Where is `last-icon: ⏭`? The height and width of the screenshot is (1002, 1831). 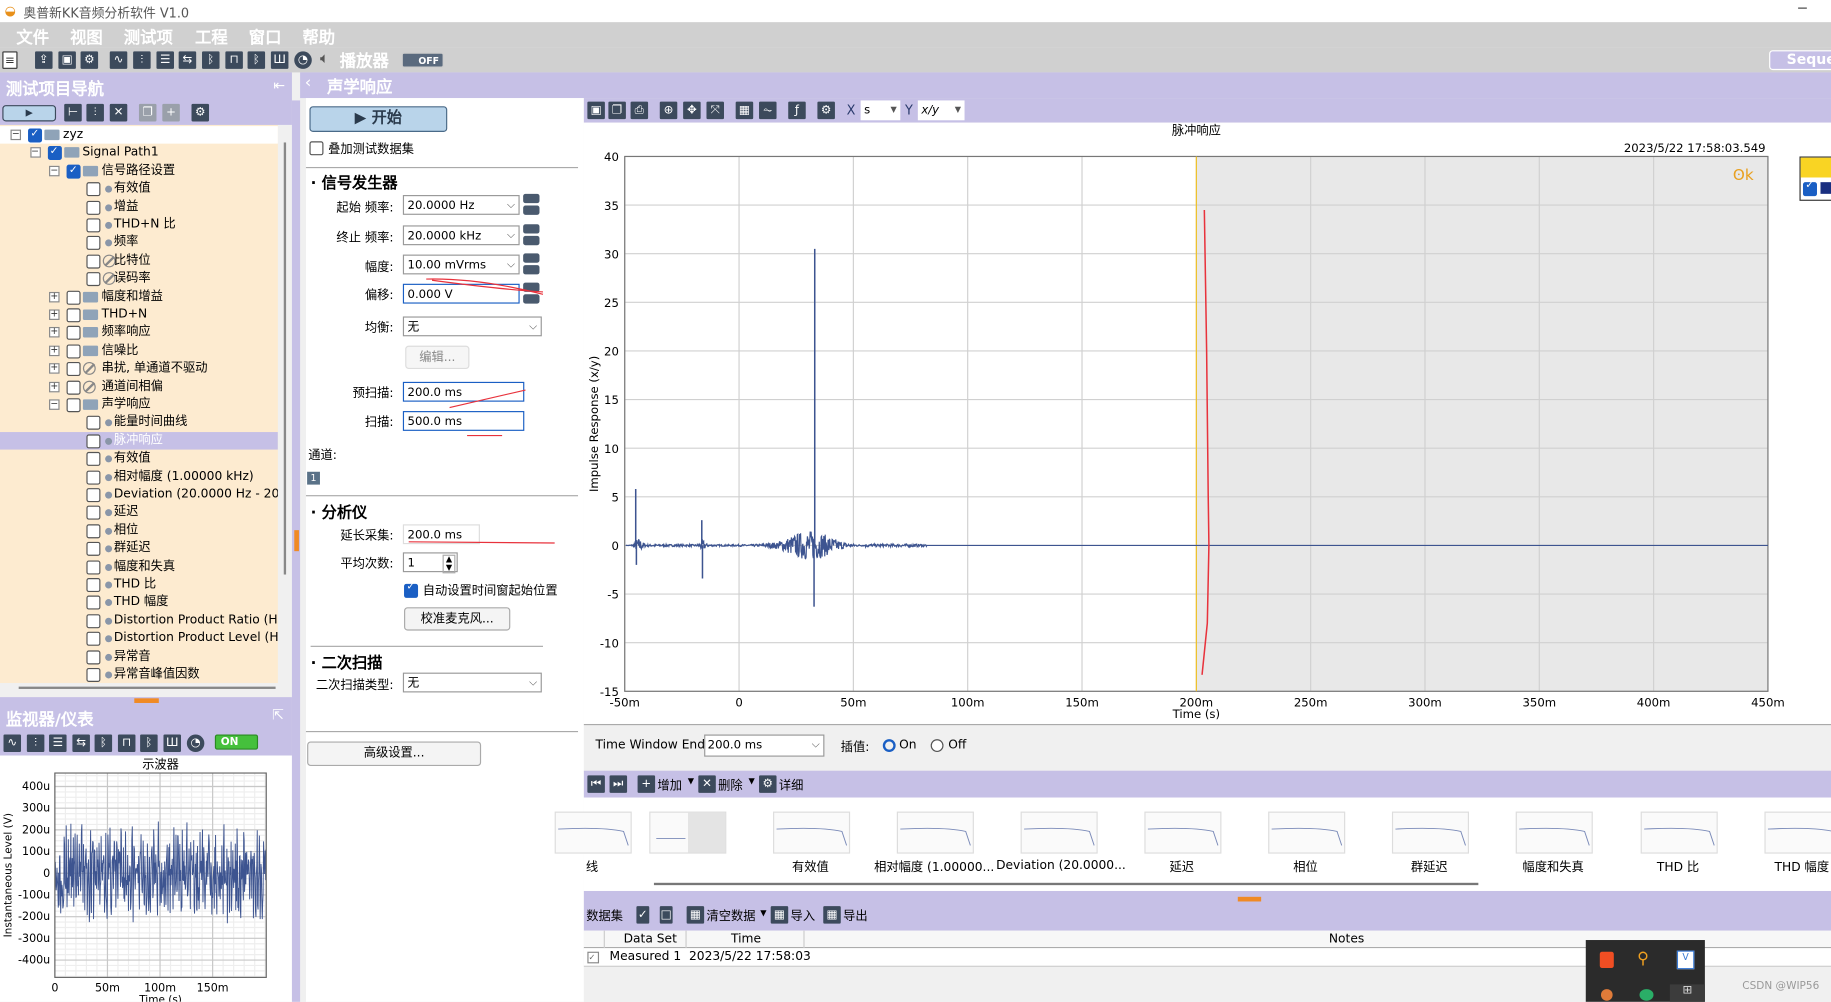 last-icon: ⏭ is located at coordinates (618, 784).